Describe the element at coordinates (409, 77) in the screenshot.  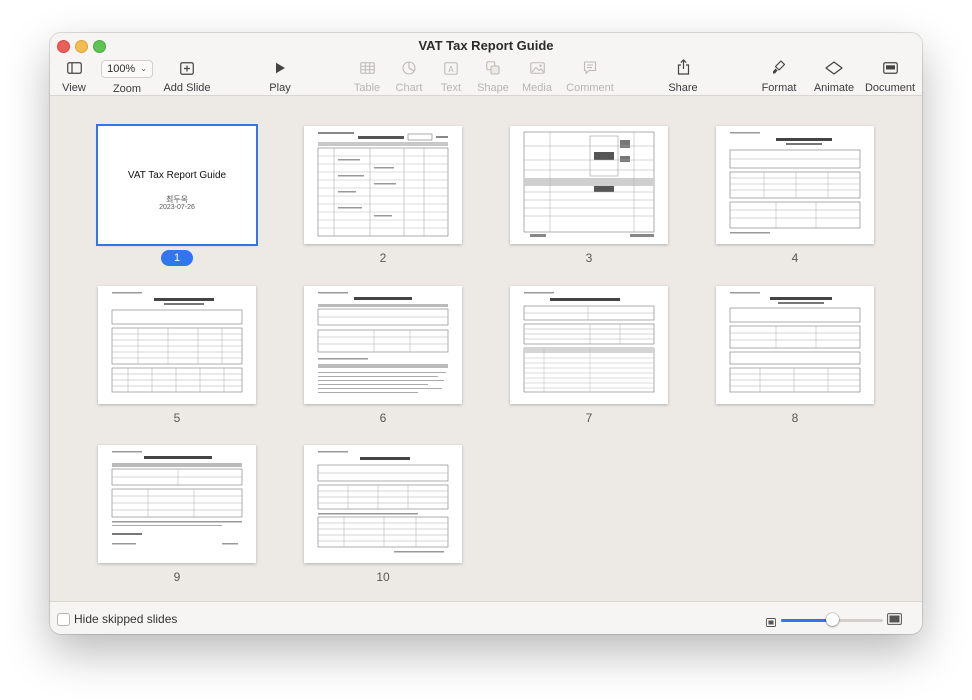
I see `chart-button: Chart` at that location.